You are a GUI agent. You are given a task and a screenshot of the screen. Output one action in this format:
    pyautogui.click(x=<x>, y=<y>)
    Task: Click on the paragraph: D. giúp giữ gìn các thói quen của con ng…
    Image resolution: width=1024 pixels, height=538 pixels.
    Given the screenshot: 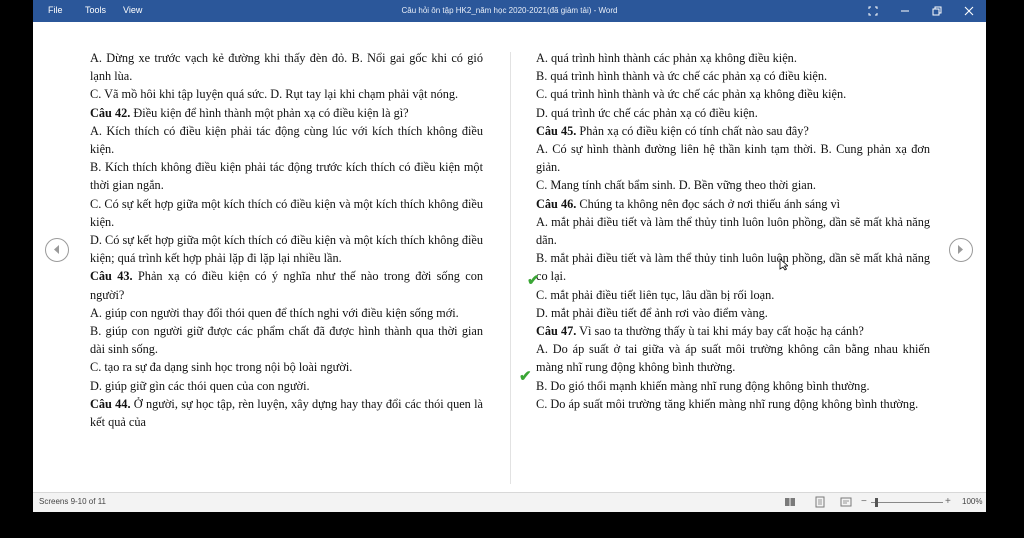 What is the action you would take?
    pyautogui.click(x=200, y=385)
    